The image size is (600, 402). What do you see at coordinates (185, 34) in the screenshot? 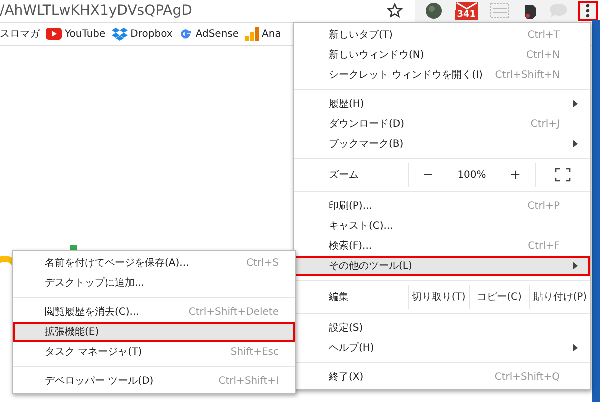
I see `g-icon` at bounding box center [185, 34].